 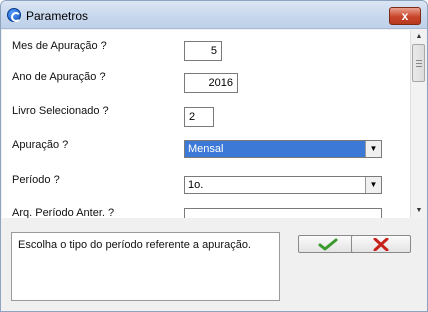 I want to click on periodo-label: Período ?, so click(x=36, y=180).